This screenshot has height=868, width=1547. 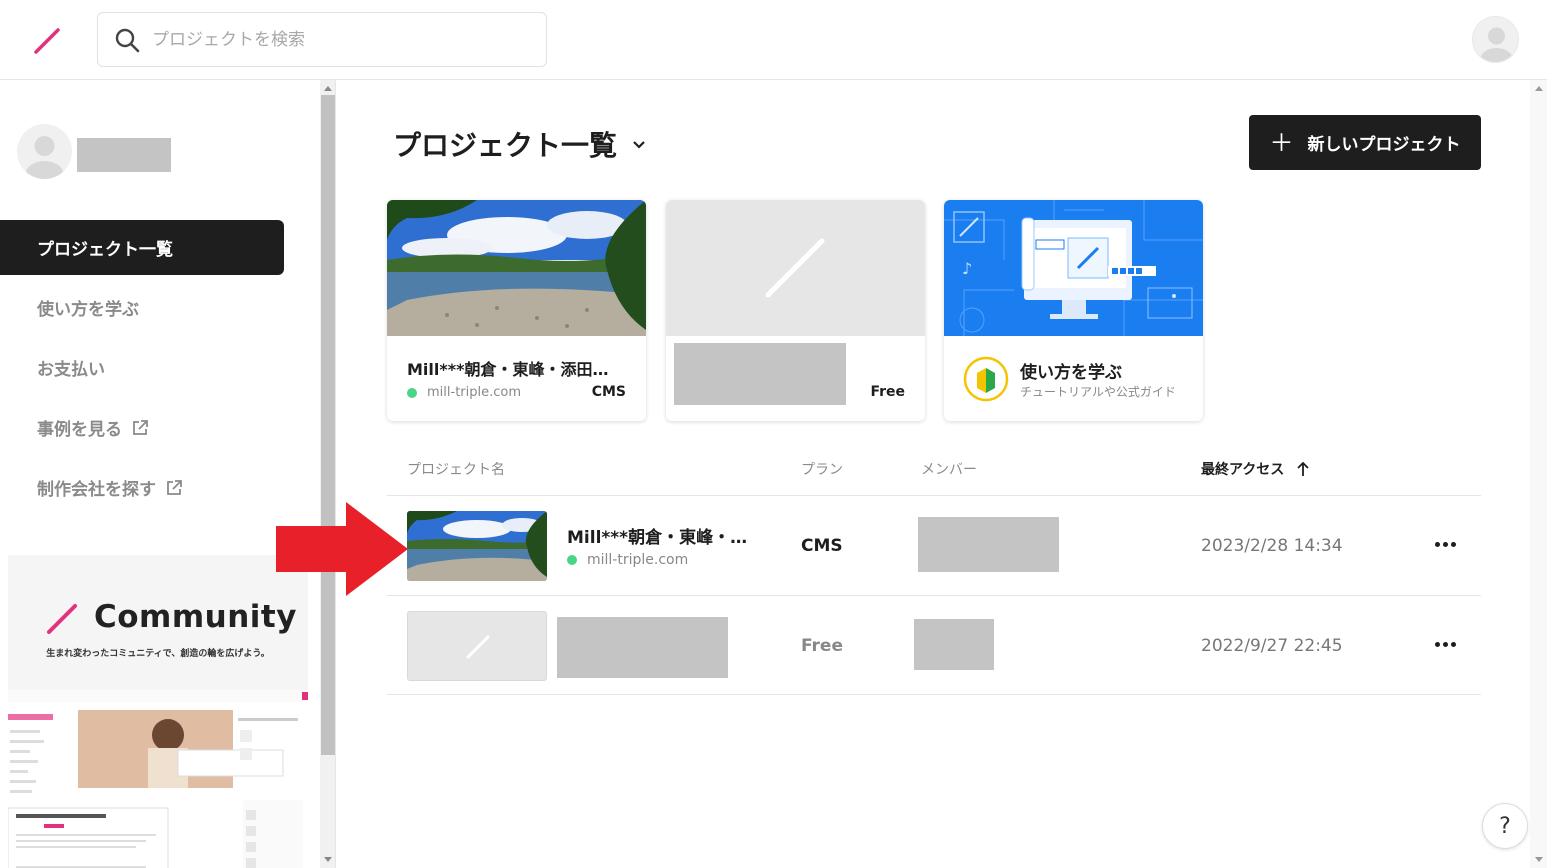 What do you see at coordinates (88, 310) in the screenshot?
I see `sidebar-item-label: 使い方を学ぶ` at bounding box center [88, 310].